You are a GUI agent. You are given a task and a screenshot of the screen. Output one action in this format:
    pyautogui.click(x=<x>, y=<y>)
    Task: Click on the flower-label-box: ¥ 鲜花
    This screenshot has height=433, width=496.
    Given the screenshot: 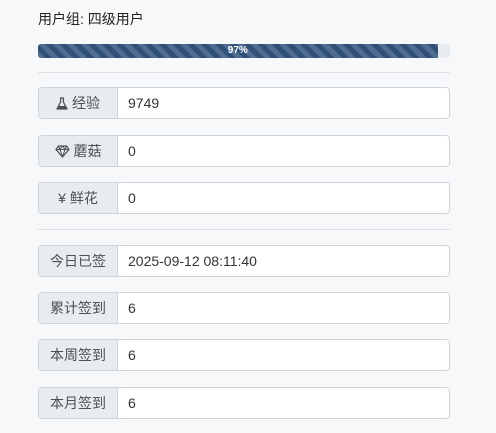 What is the action you would take?
    pyautogui.click(x=78, y=198)
    